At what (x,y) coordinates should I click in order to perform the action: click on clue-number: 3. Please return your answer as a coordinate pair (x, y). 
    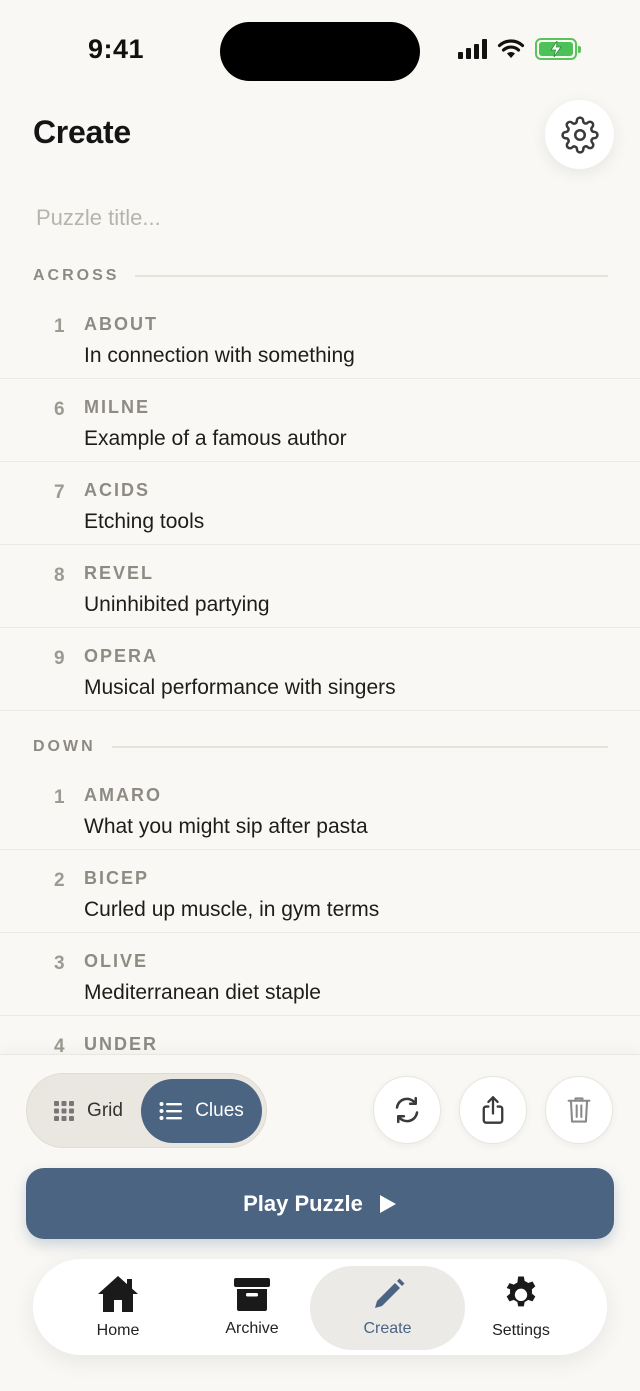
    Looking at the image, I should click on (59, 963).